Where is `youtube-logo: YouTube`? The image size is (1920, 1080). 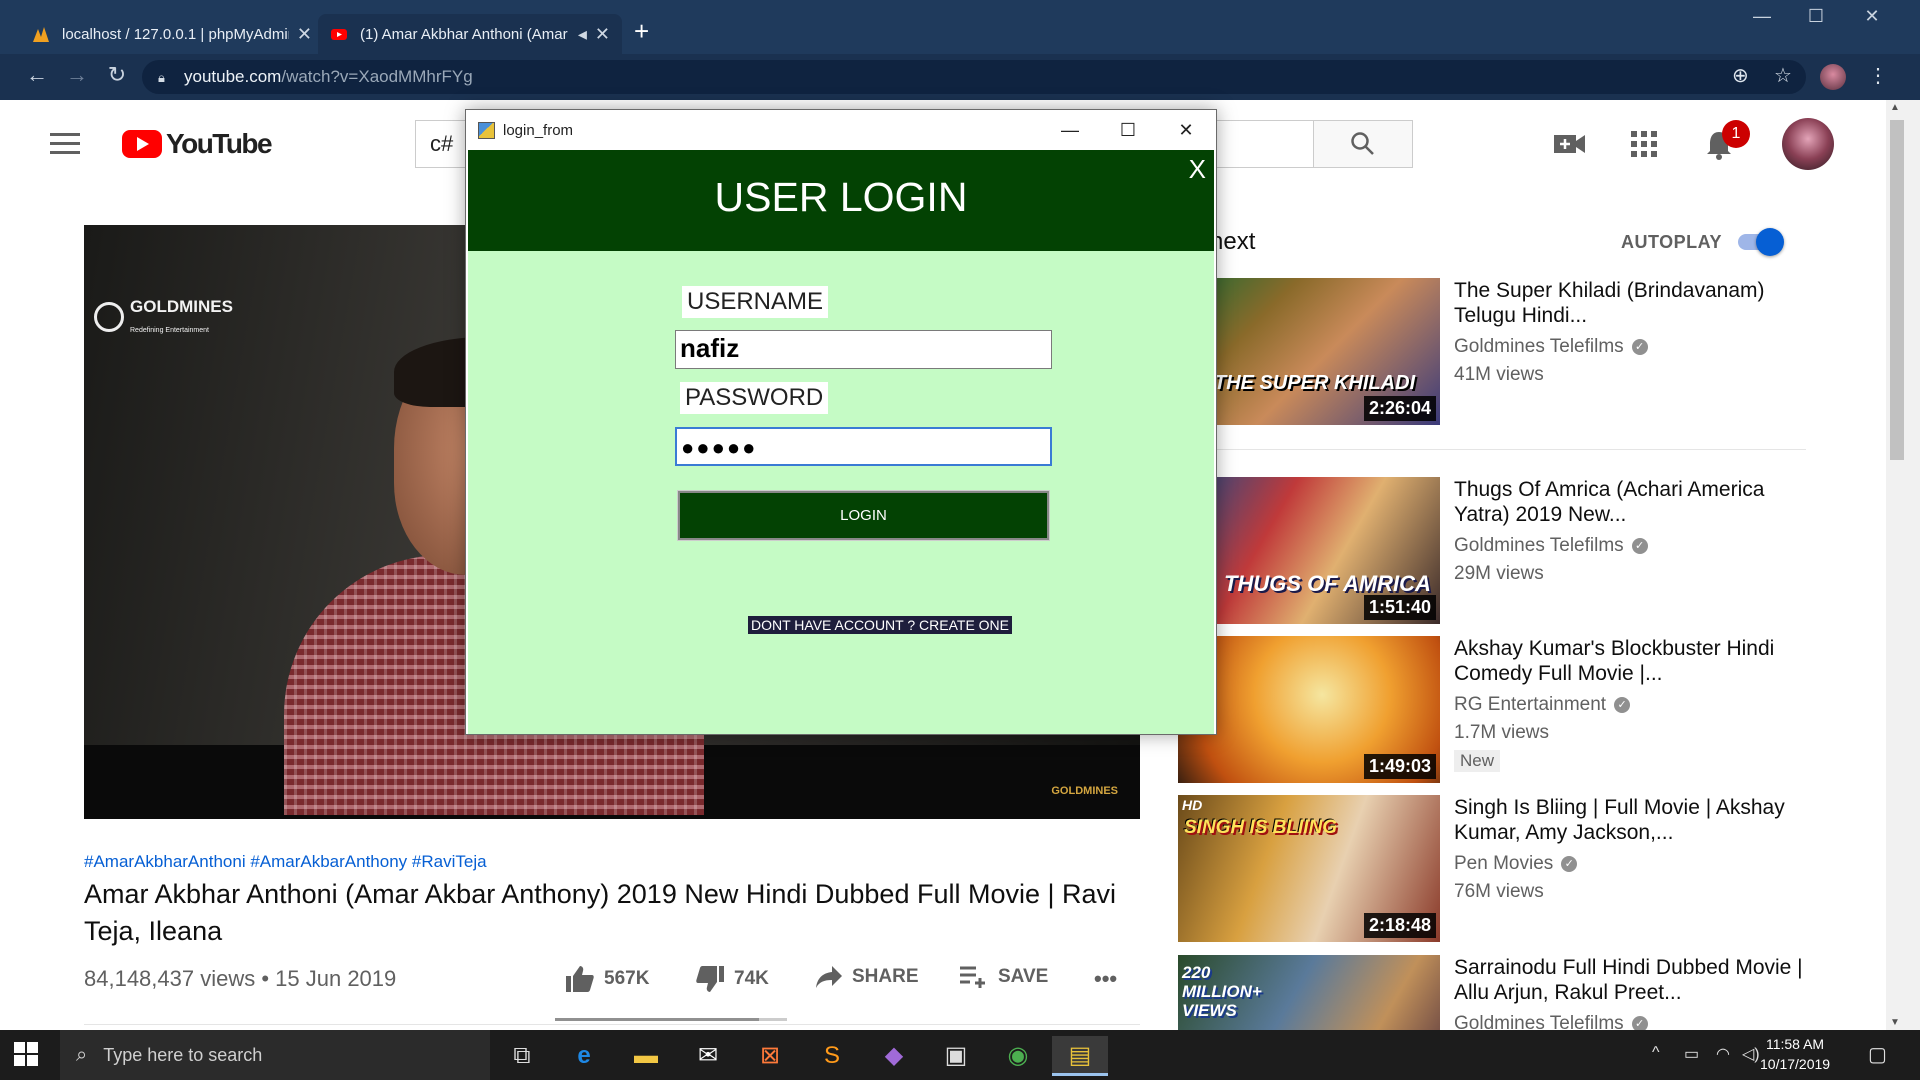 youtube-logo: YouTube is located at coordinates (197, 144).